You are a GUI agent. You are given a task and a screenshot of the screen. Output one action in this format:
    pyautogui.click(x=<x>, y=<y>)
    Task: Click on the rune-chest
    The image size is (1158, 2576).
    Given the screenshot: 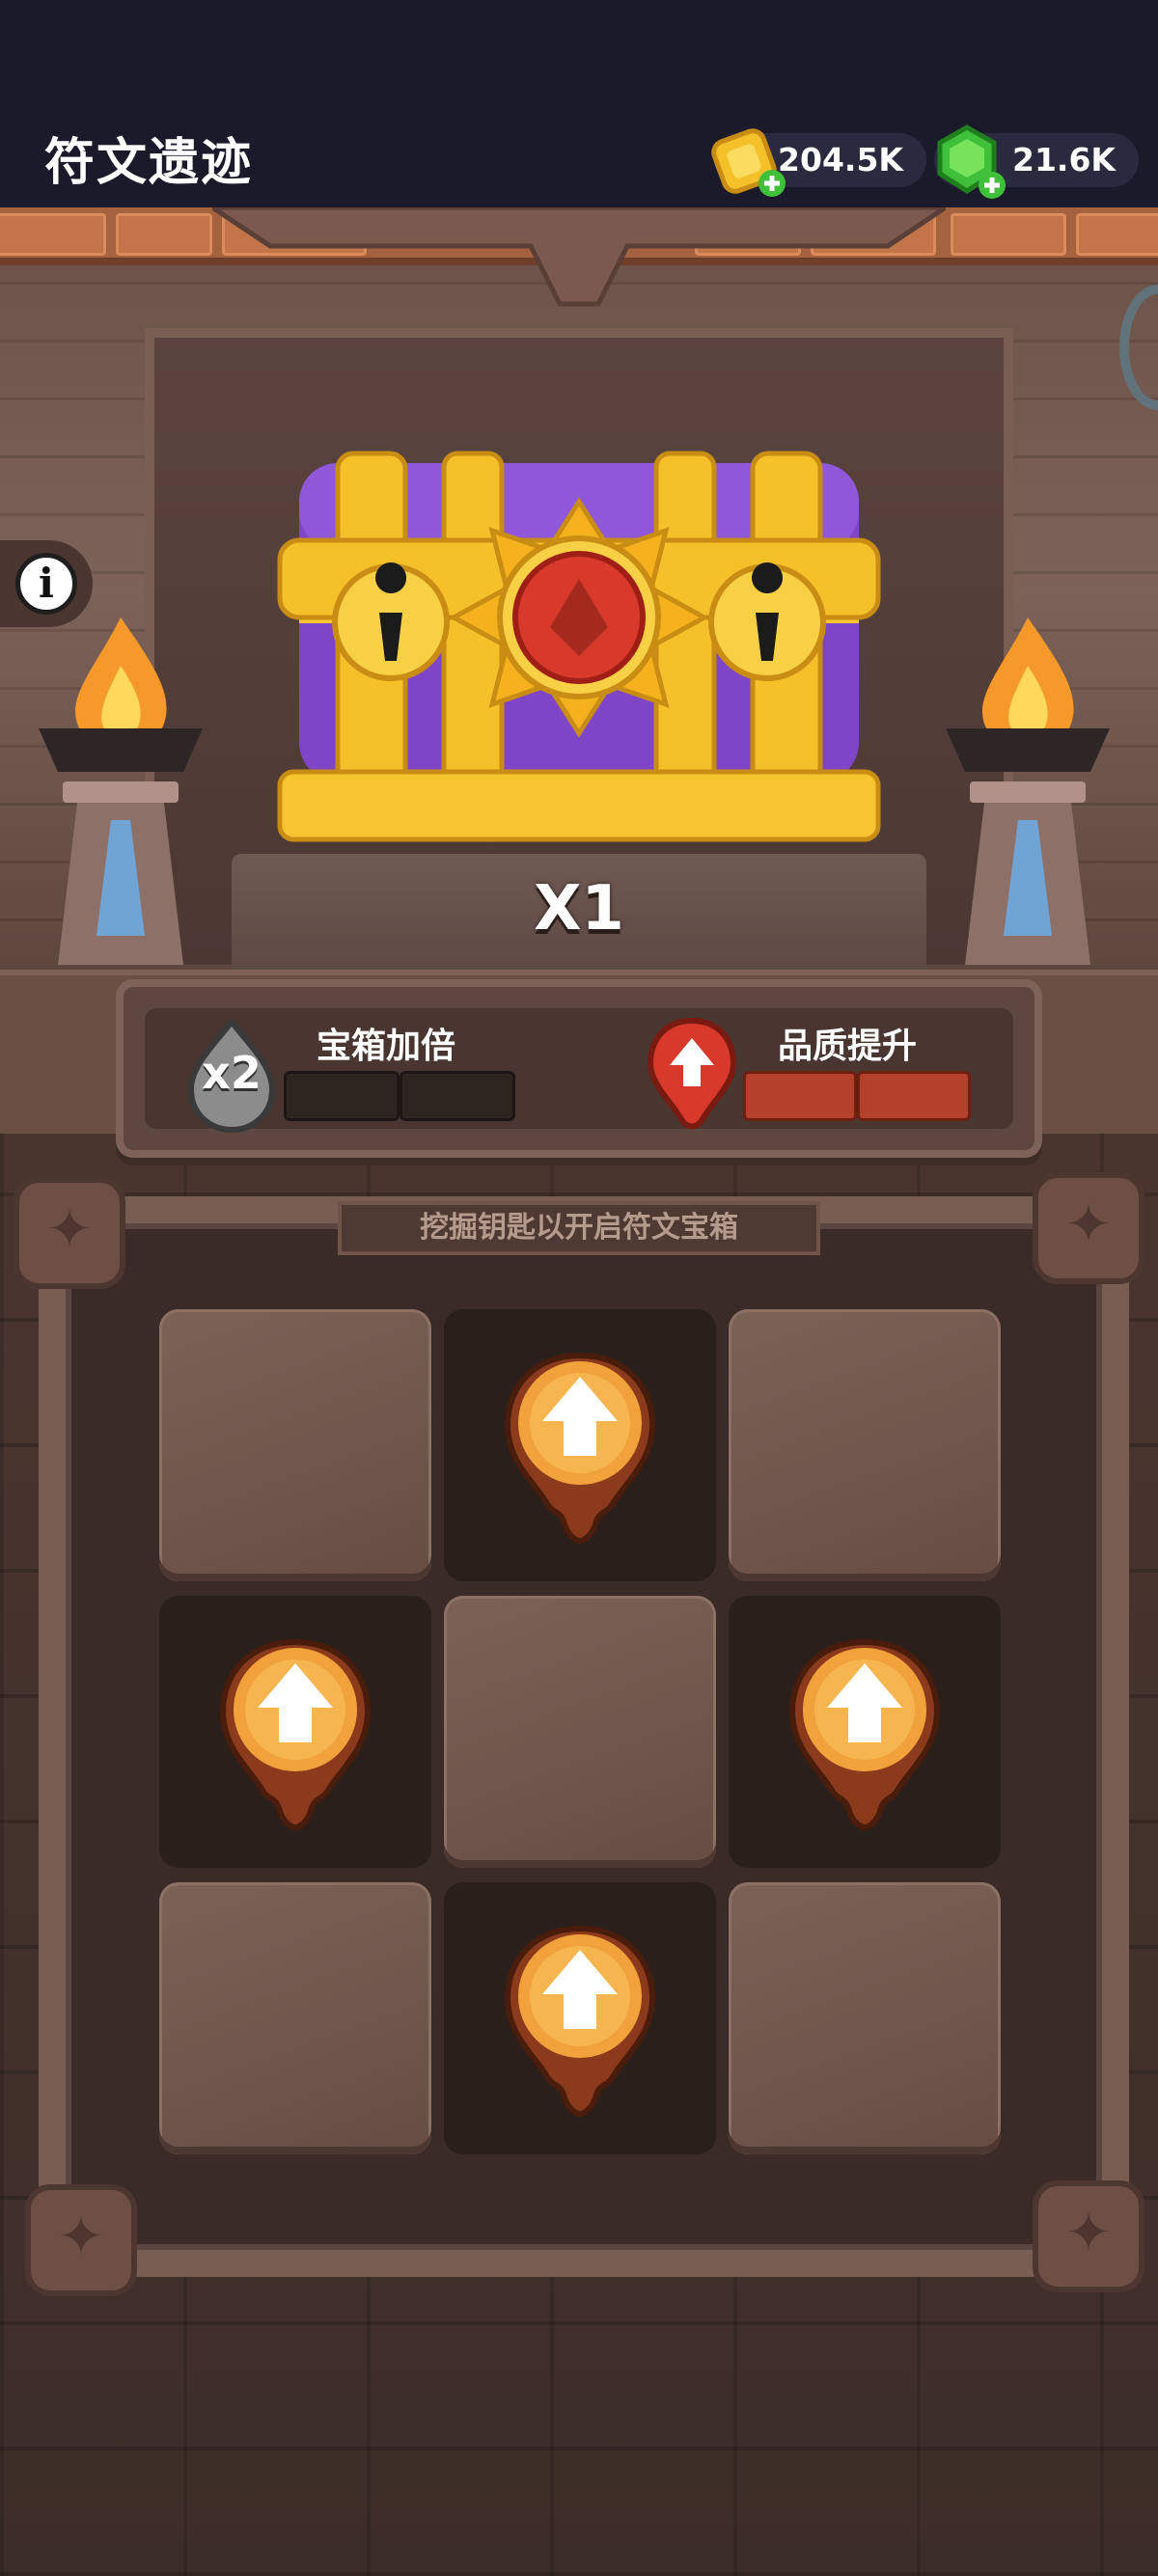 What is the action you would take?
    pyautogui.click(x=579, y=647)
    